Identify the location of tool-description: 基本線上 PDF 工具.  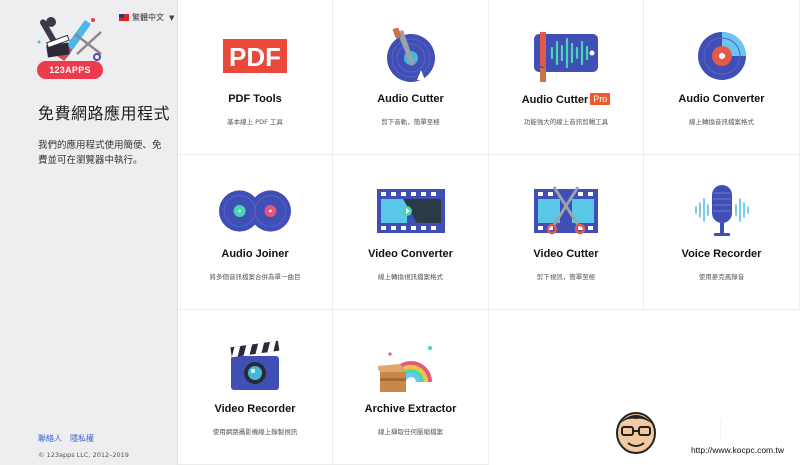
(255, 122).